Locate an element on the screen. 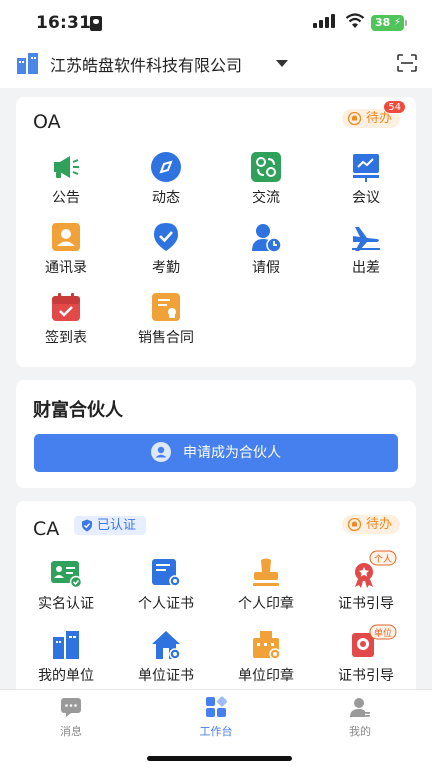 The width and height of the screenshot is (432, 768). ca-item-company-seal: 单位印章 is located at coordinates (266, 659).